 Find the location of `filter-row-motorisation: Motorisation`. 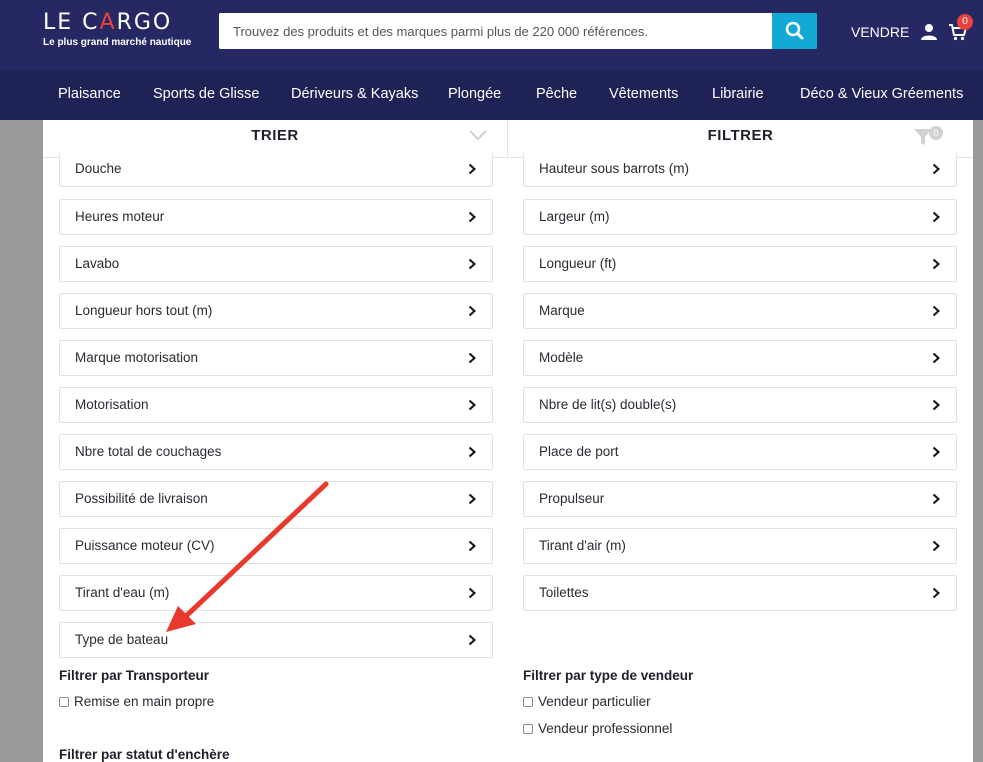

filter-row-motorisation: Motorisation is located at coordinates (276, 405).